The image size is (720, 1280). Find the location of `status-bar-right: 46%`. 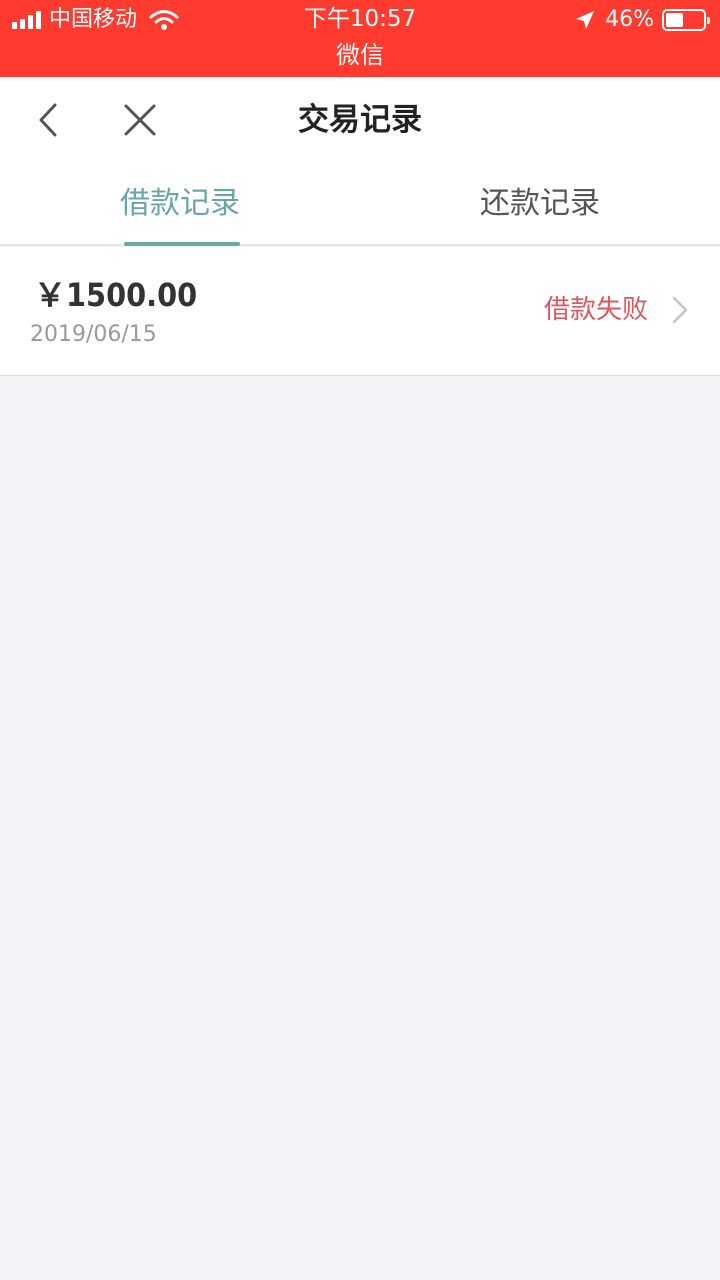

status-bar-right: 46% is located at coordinates (642, 20).